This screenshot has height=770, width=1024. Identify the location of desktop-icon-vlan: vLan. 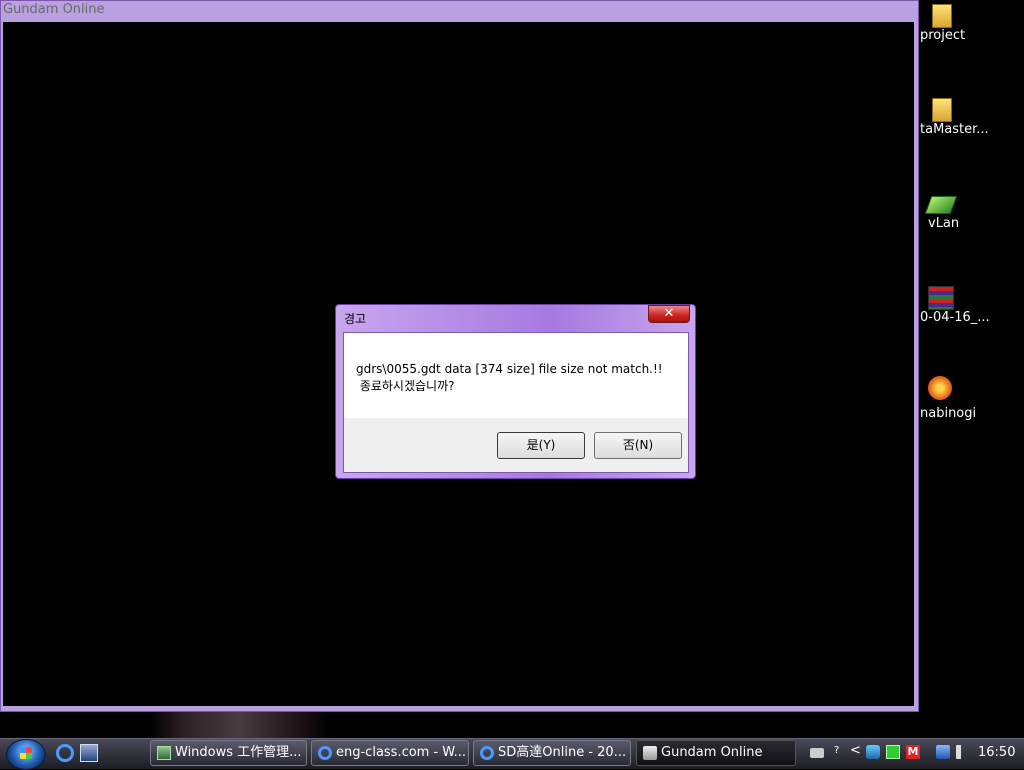
(971, 230).